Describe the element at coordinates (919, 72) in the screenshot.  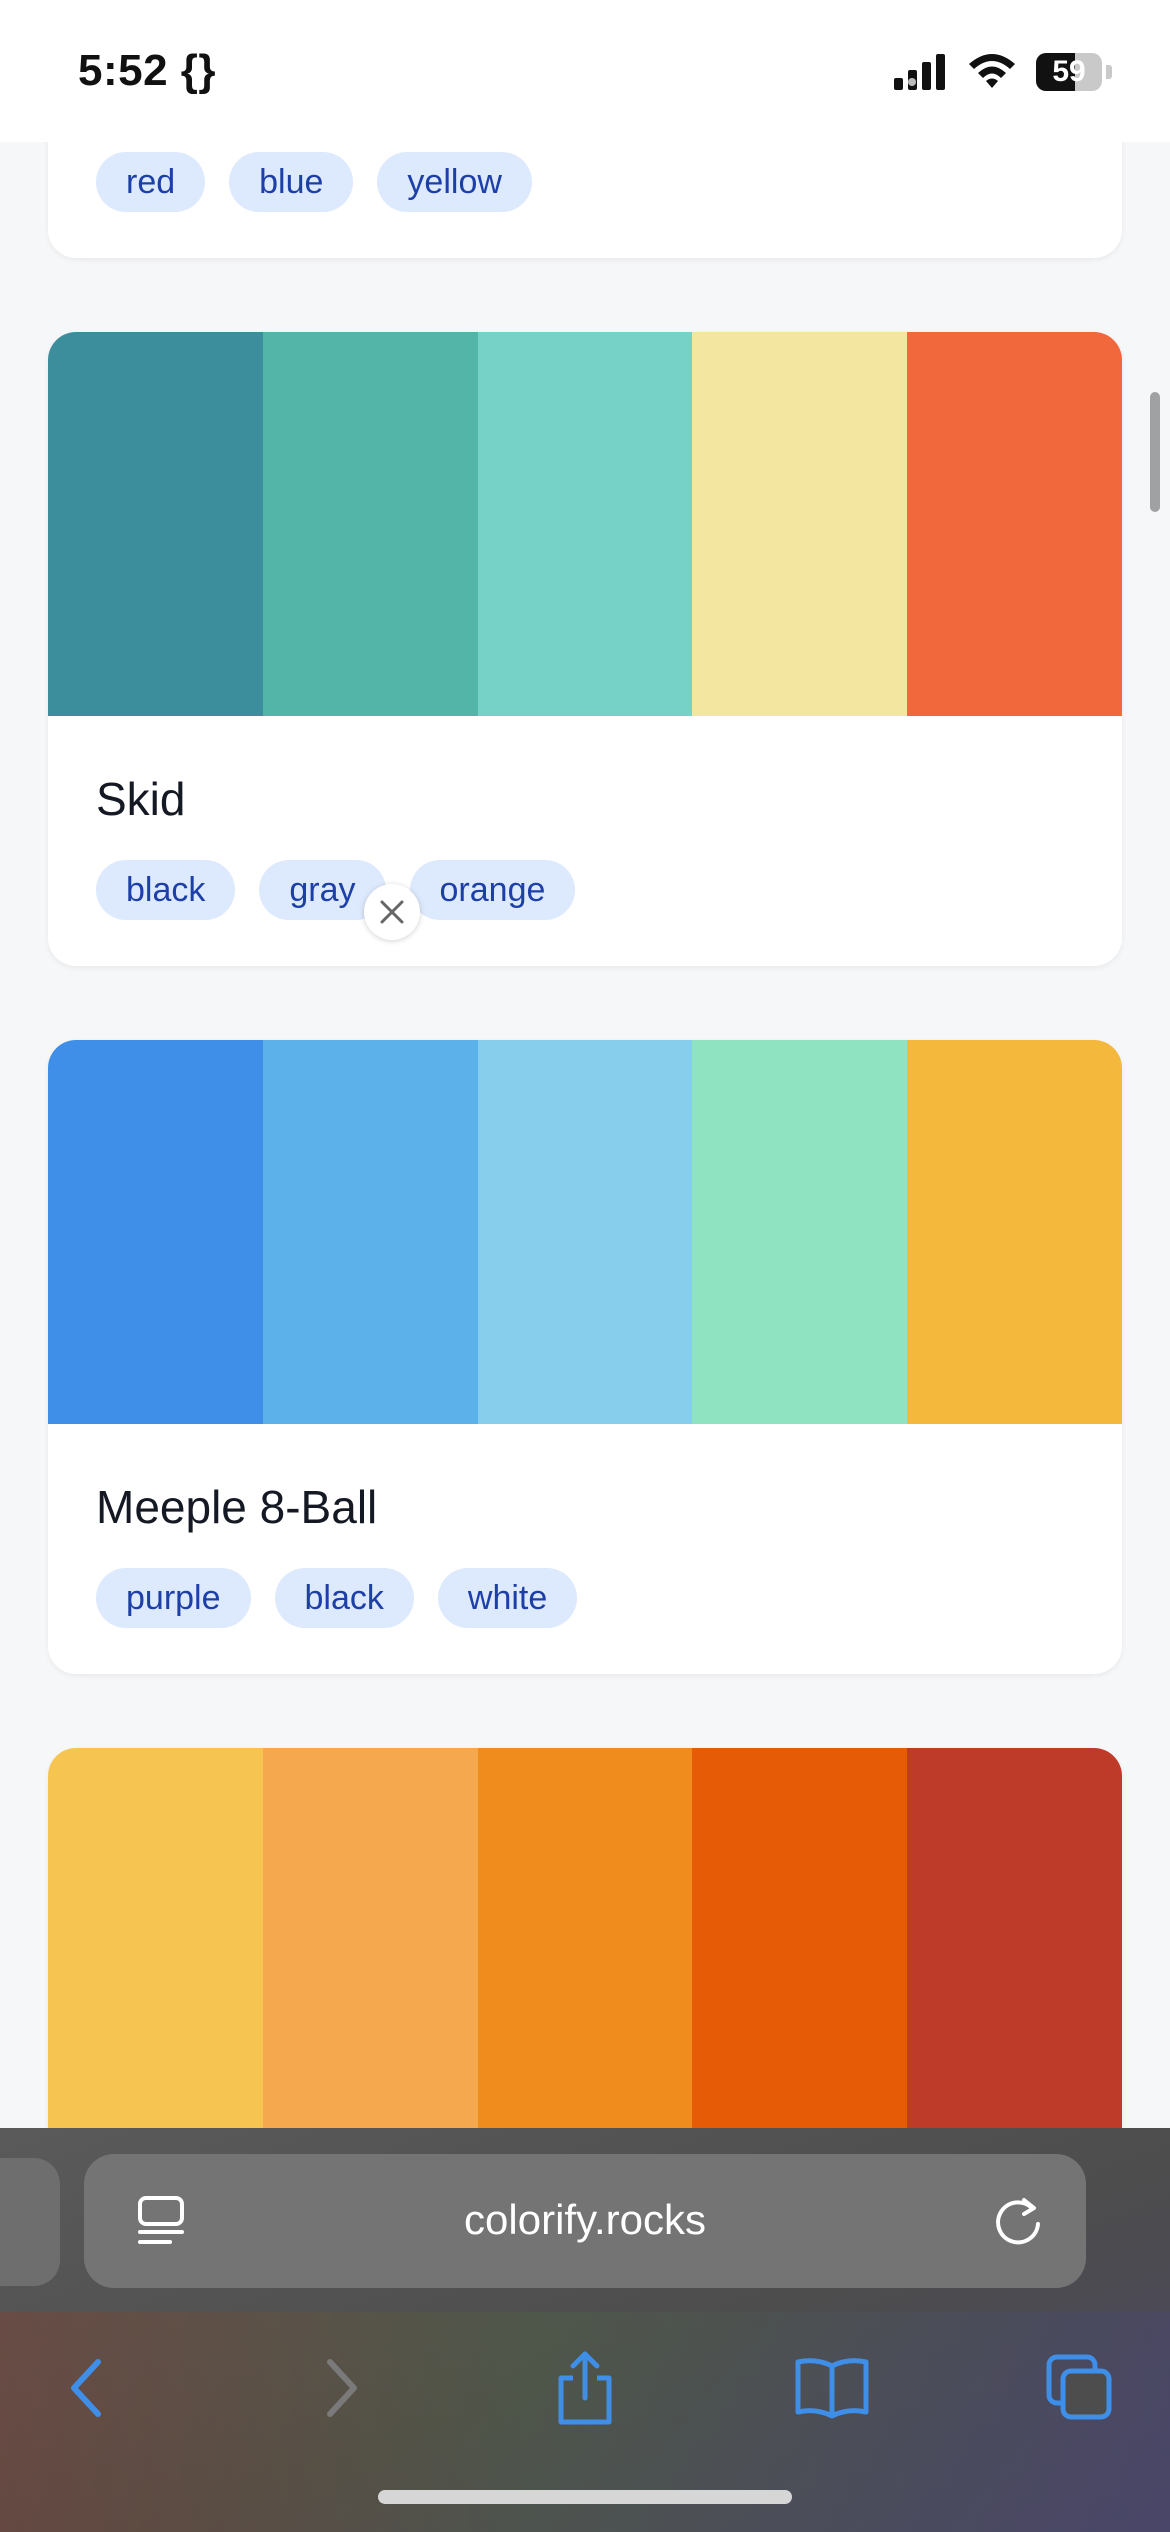
I see `cellular-signal-icon` at that location.